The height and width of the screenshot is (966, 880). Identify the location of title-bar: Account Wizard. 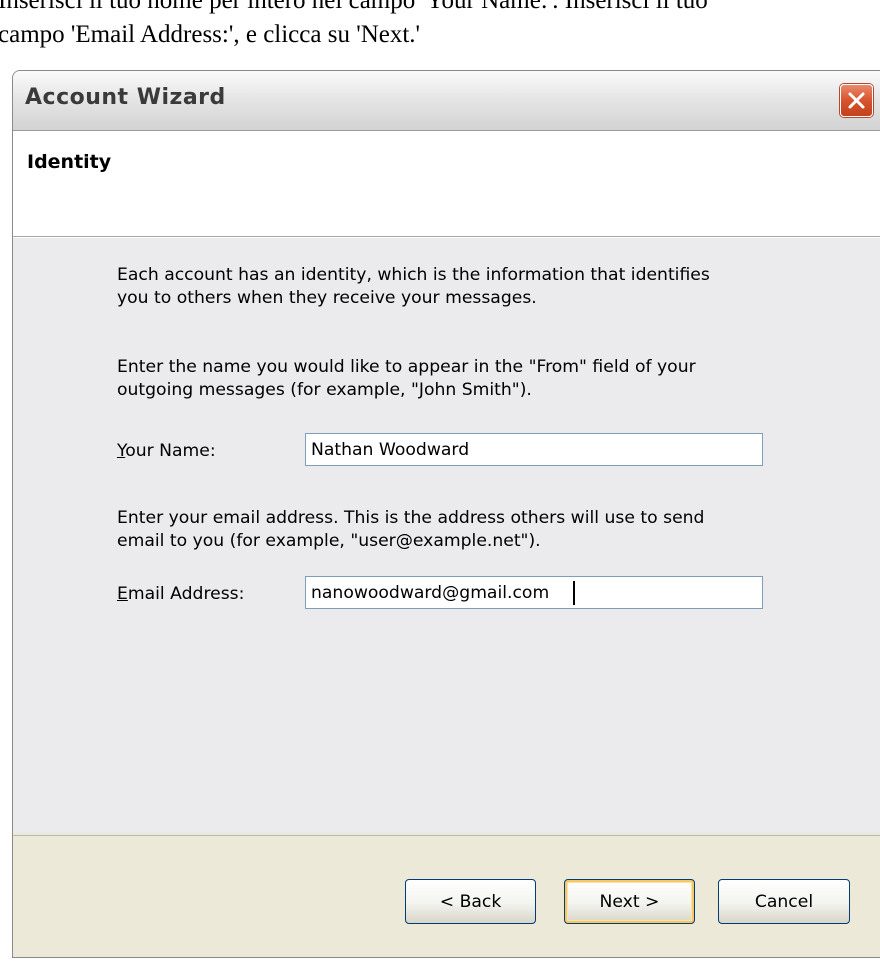
(446, 101).